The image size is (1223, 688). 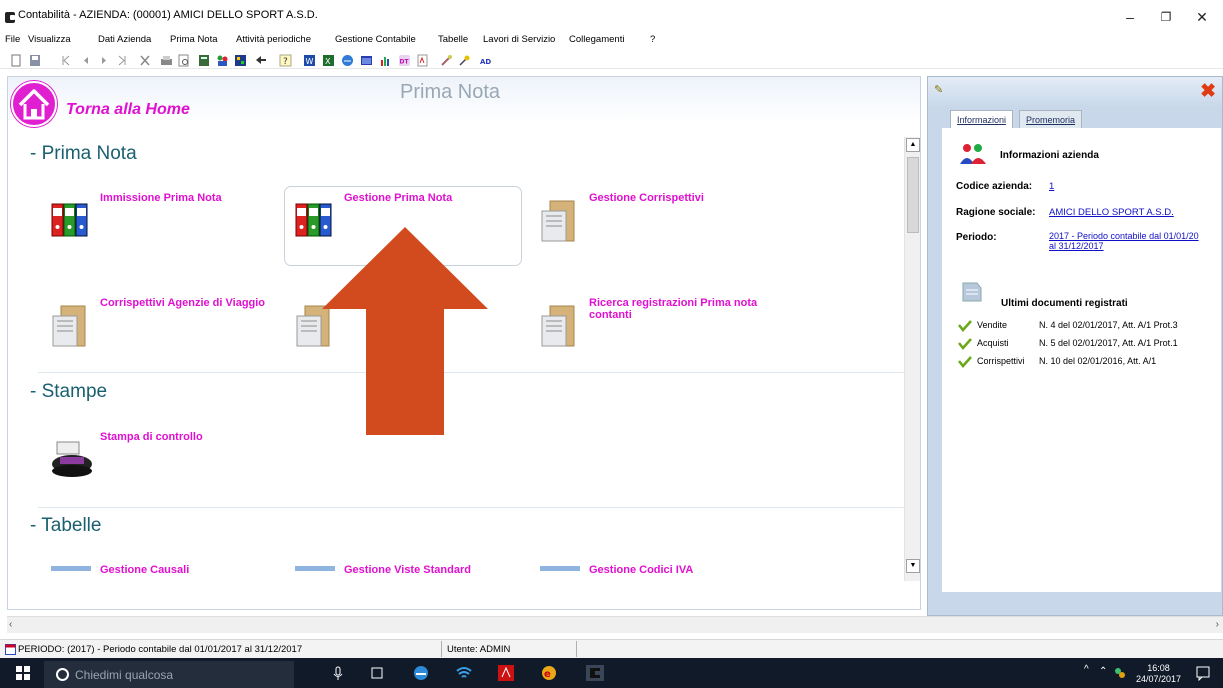 I want to click on vertical-scrollbar: ▲ ▼, so click(x=912, y=359).